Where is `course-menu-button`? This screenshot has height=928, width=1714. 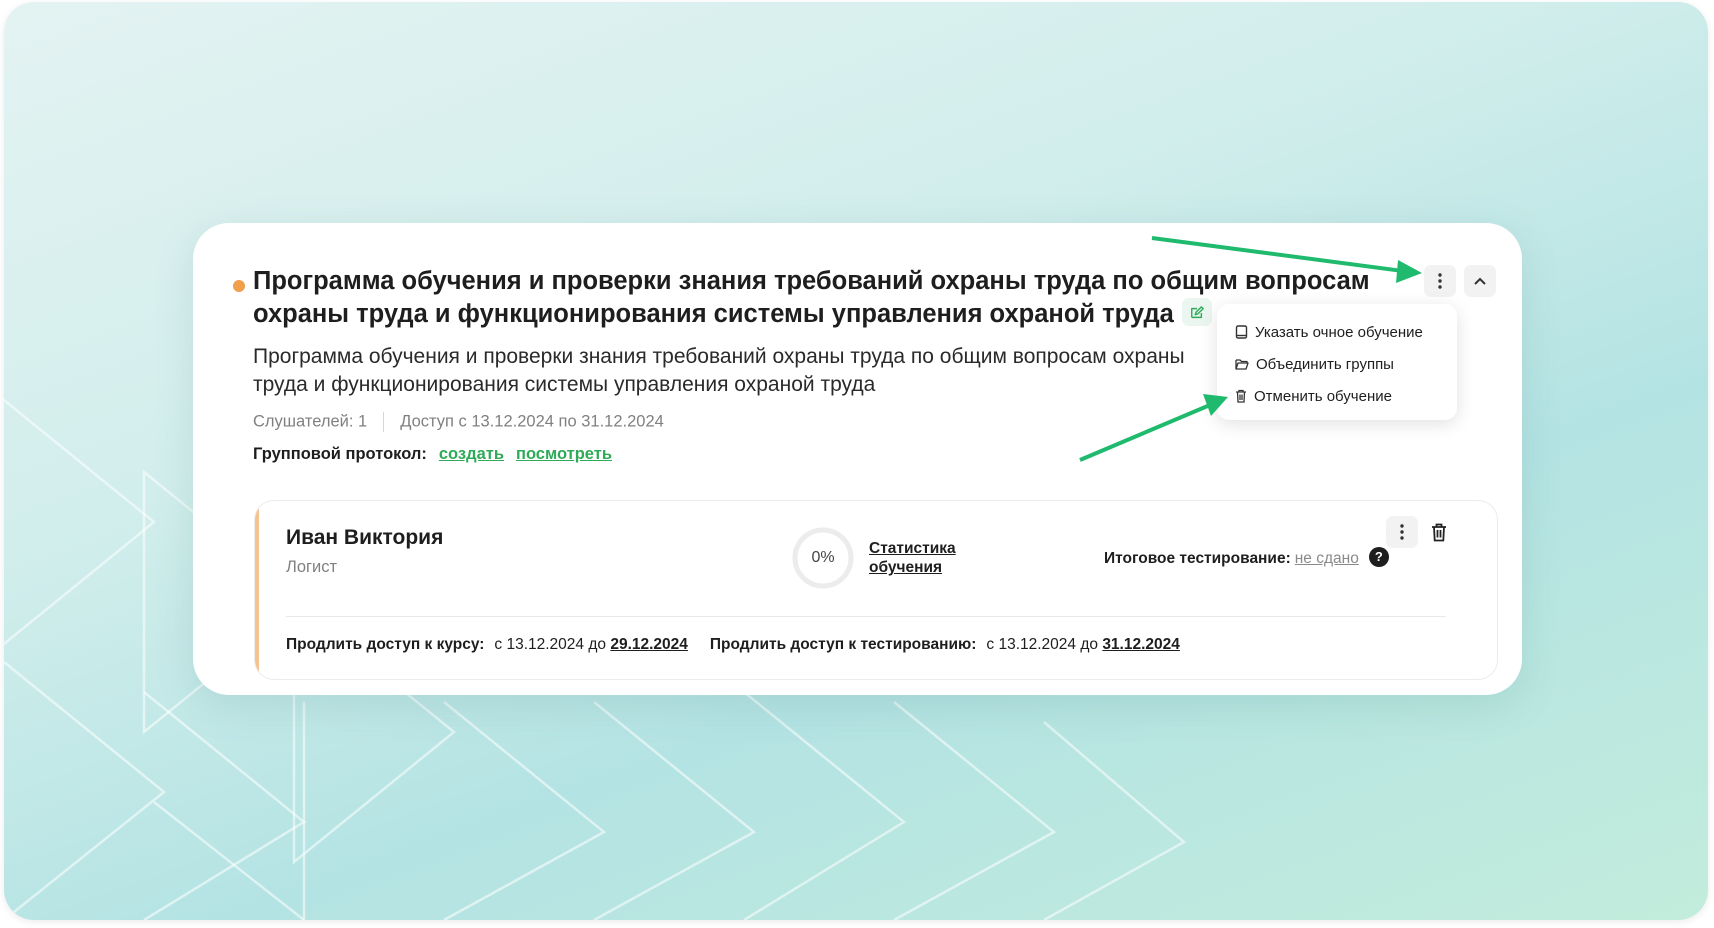 course-menu-button is located at coordinates (1440, 281).